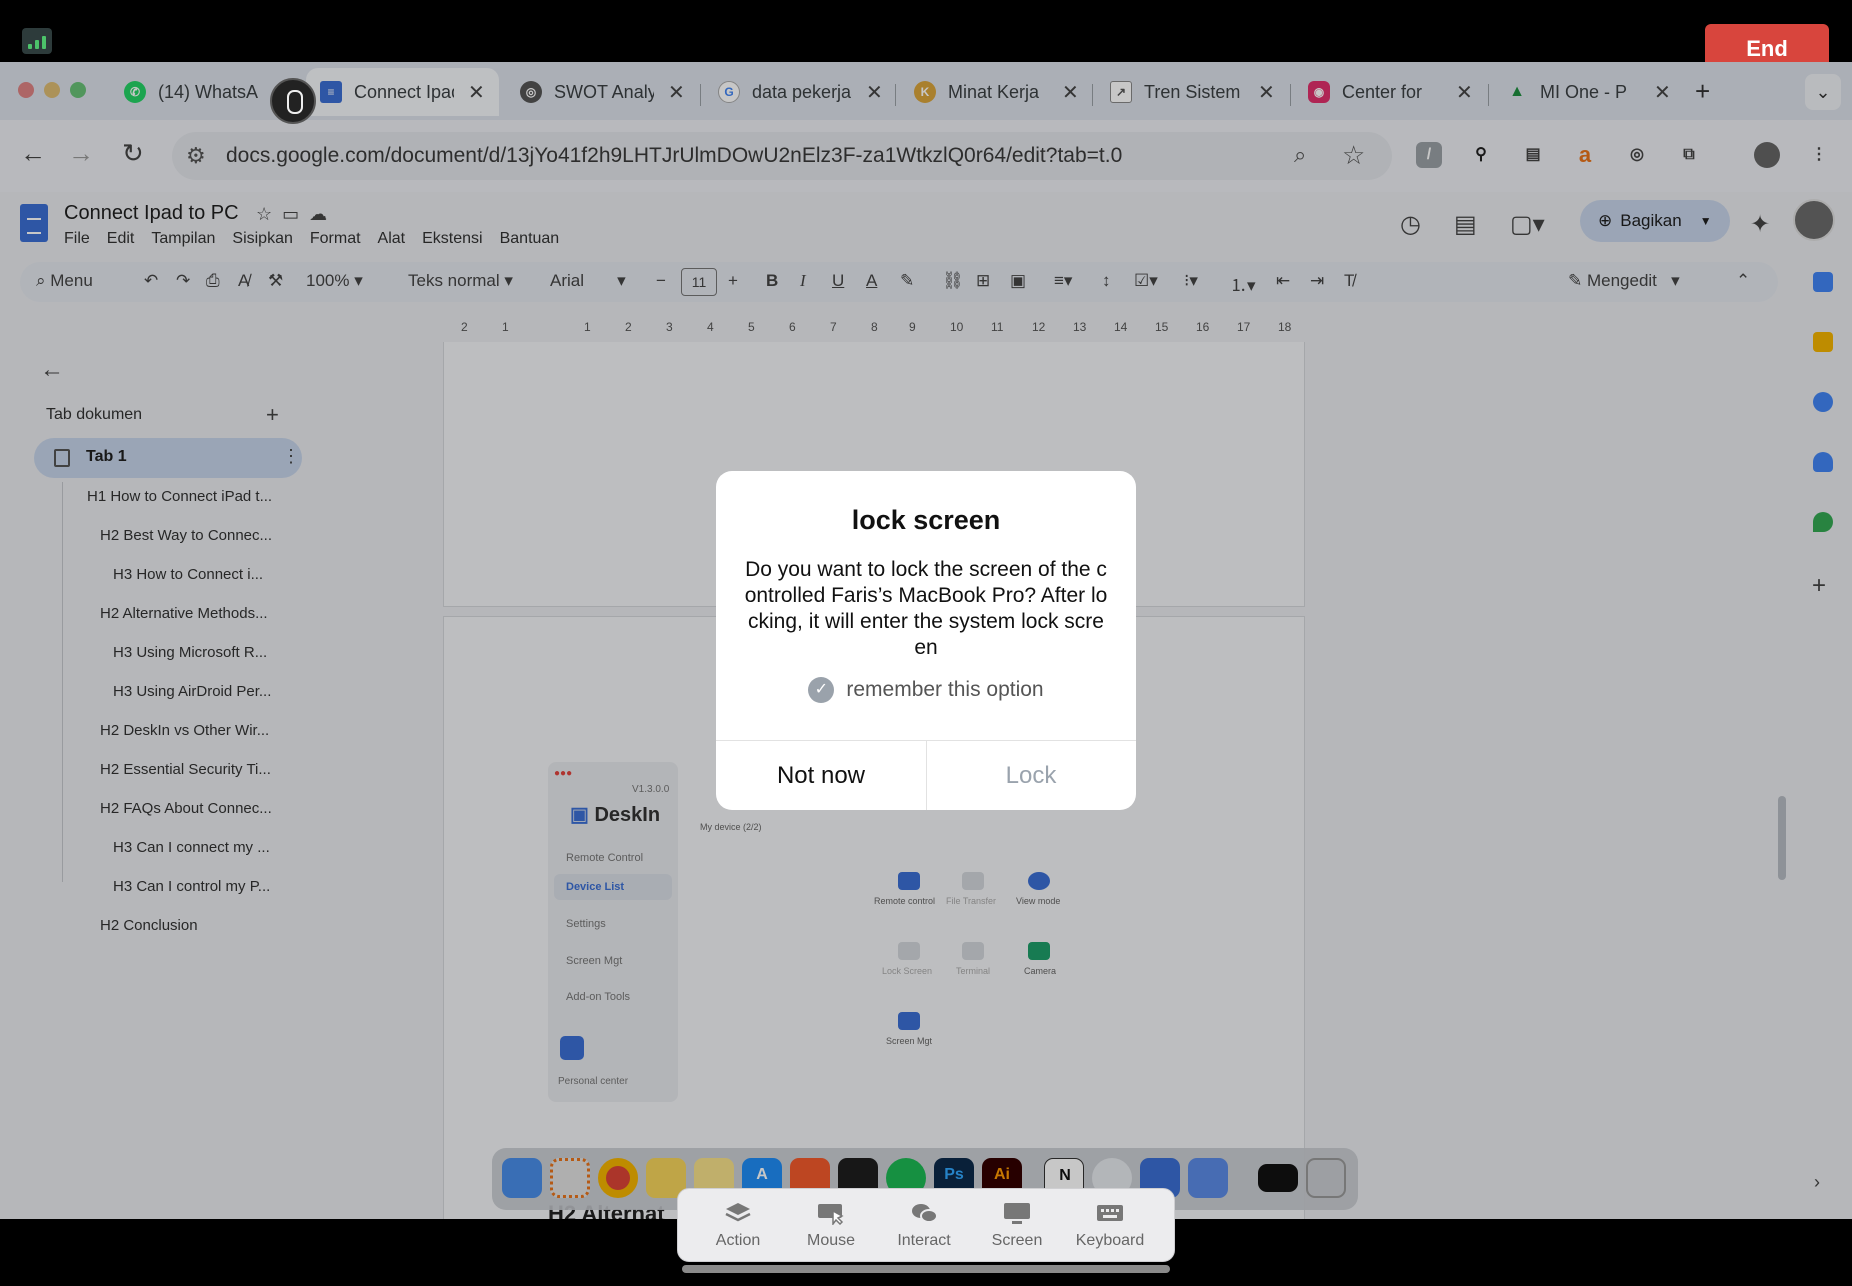 Image resolution: width=1852 pixels, height=1286 pixels. I want to click on mouse-mode-indicator-icon, so click(293, 101).